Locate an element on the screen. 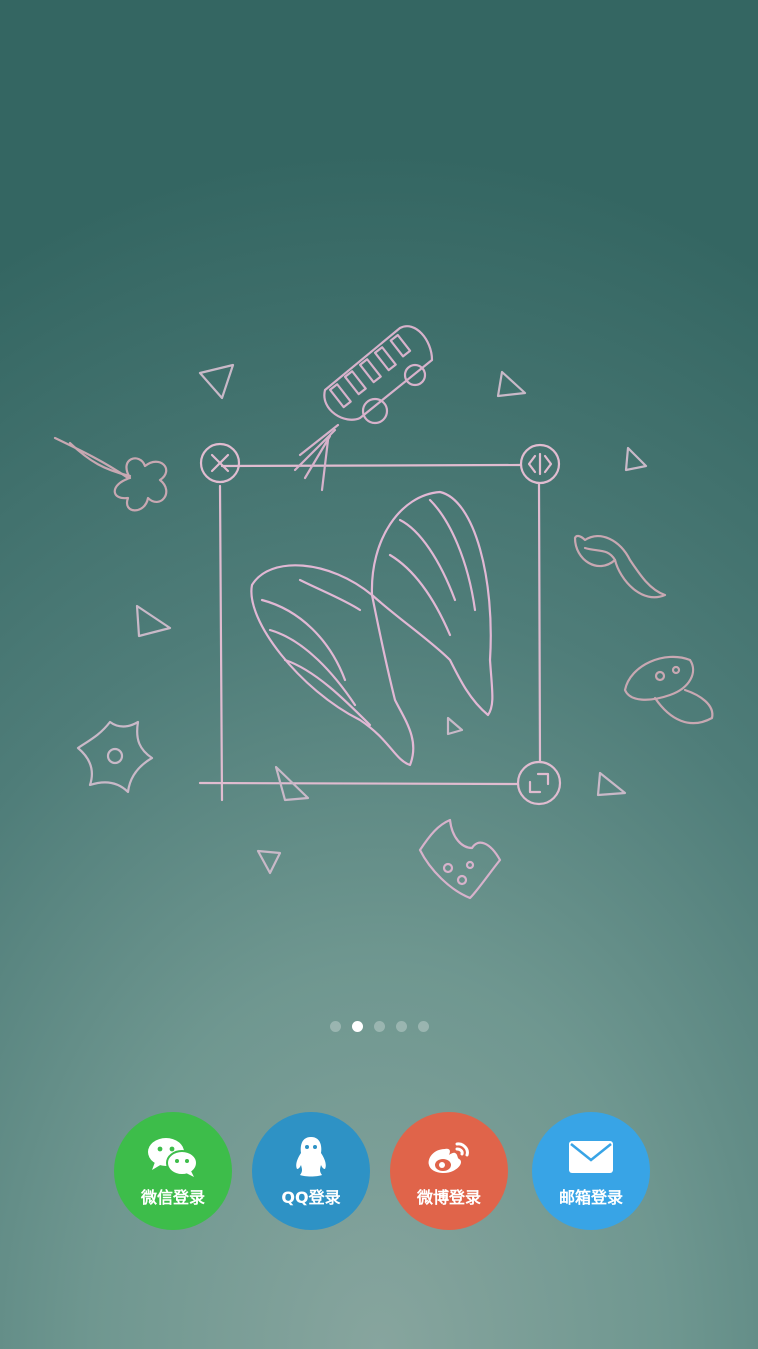 This screenshot has height=1349, width=758. flip-icon is located at coordinates (540, 464).